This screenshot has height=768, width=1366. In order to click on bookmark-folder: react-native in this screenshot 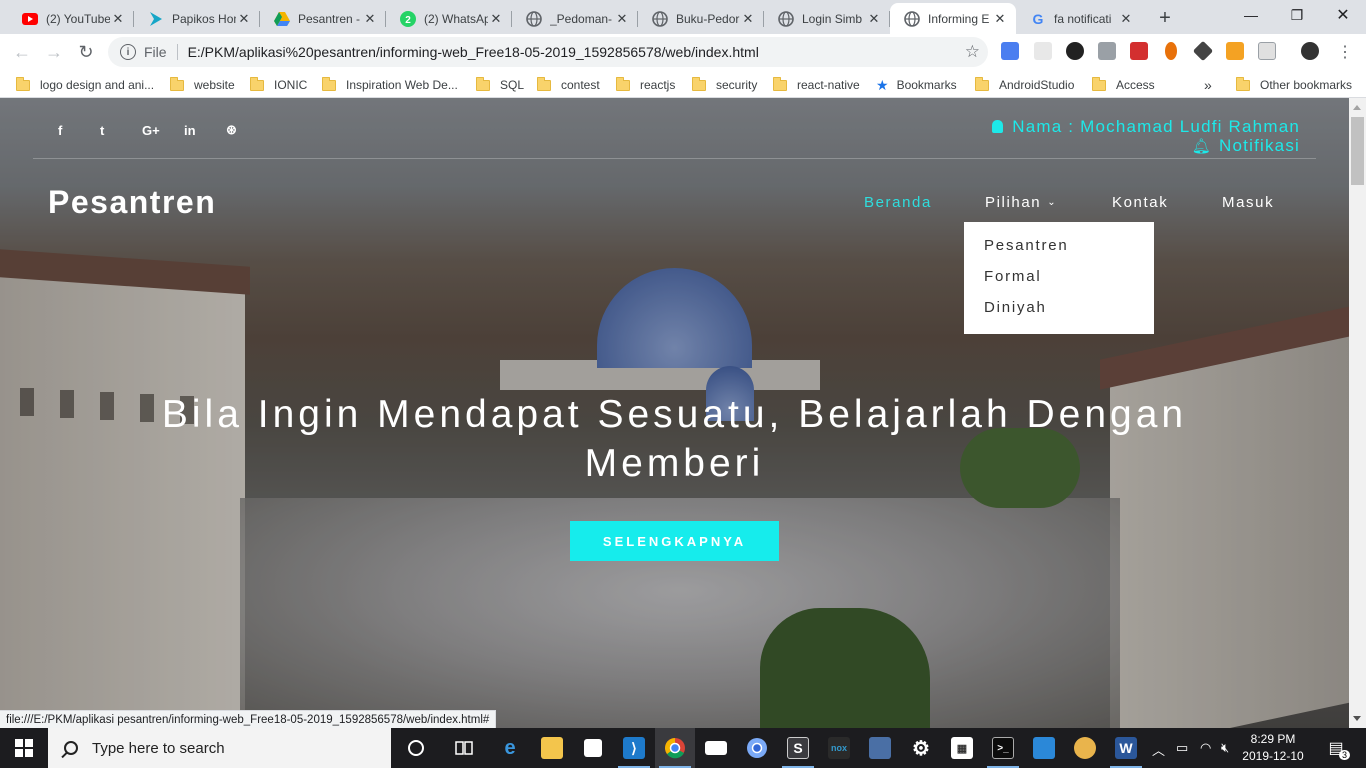, I will do `click(816, 85)`.